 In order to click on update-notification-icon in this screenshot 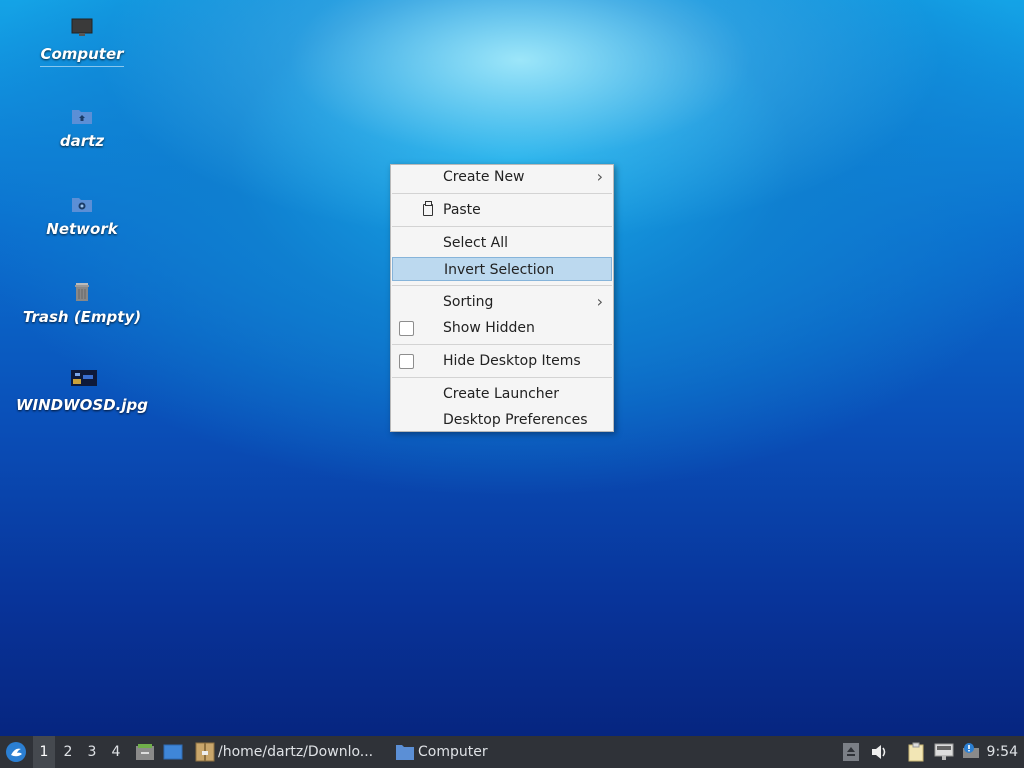, I will do `click(971, 750)`.